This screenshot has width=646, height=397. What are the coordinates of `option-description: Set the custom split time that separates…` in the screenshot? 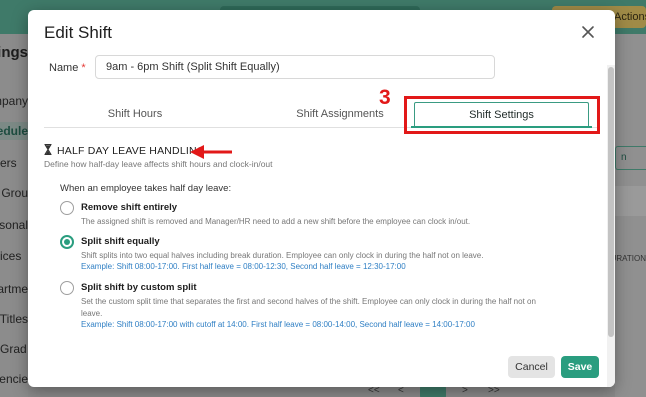 It's located at (308, 307).